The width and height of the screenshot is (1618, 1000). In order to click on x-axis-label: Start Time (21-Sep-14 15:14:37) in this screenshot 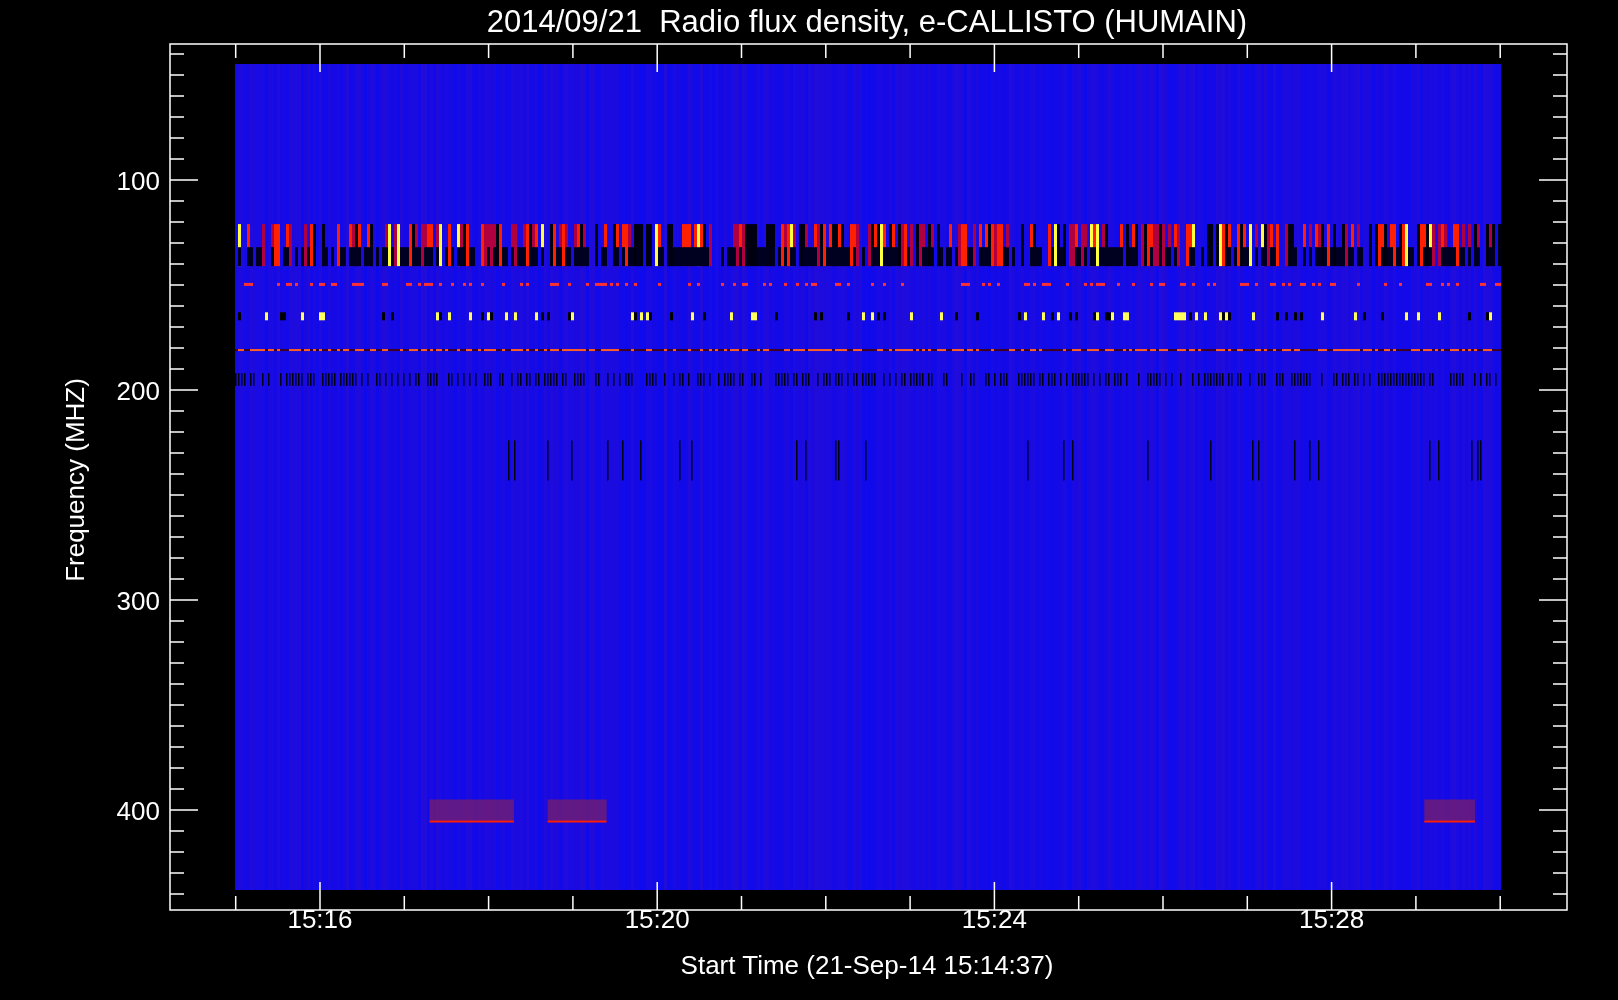, I will do `click(867, 965)`.